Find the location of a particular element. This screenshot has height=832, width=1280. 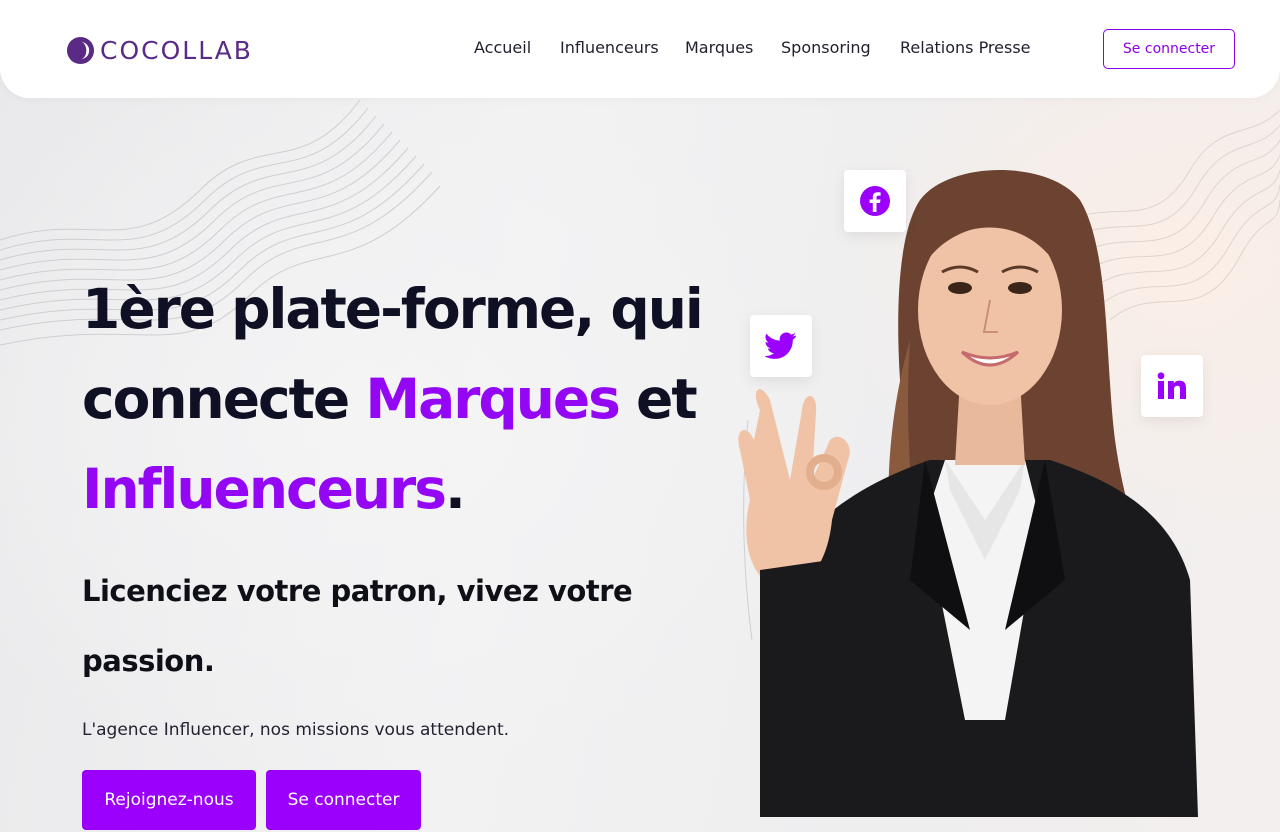

headline-accent-influenceurs: Influenceurs is located at coordinates (264, 489).